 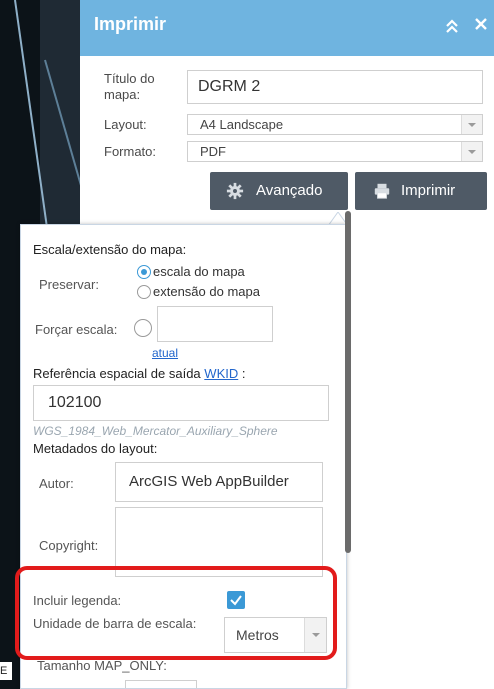 I want to click on format-select: PDF, so click(x=335, y=151).